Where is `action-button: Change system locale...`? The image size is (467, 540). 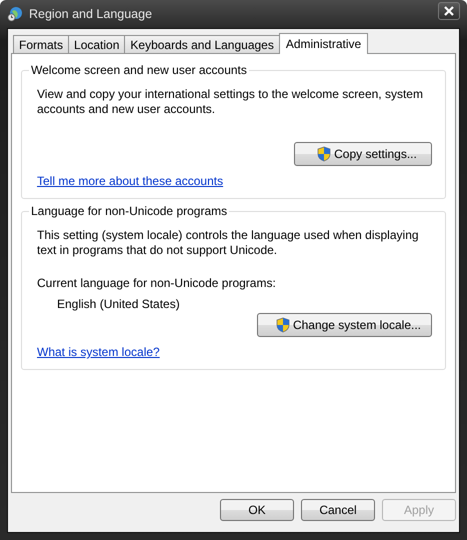 action-button: Change system locale... is located at coordinates (344, 325).